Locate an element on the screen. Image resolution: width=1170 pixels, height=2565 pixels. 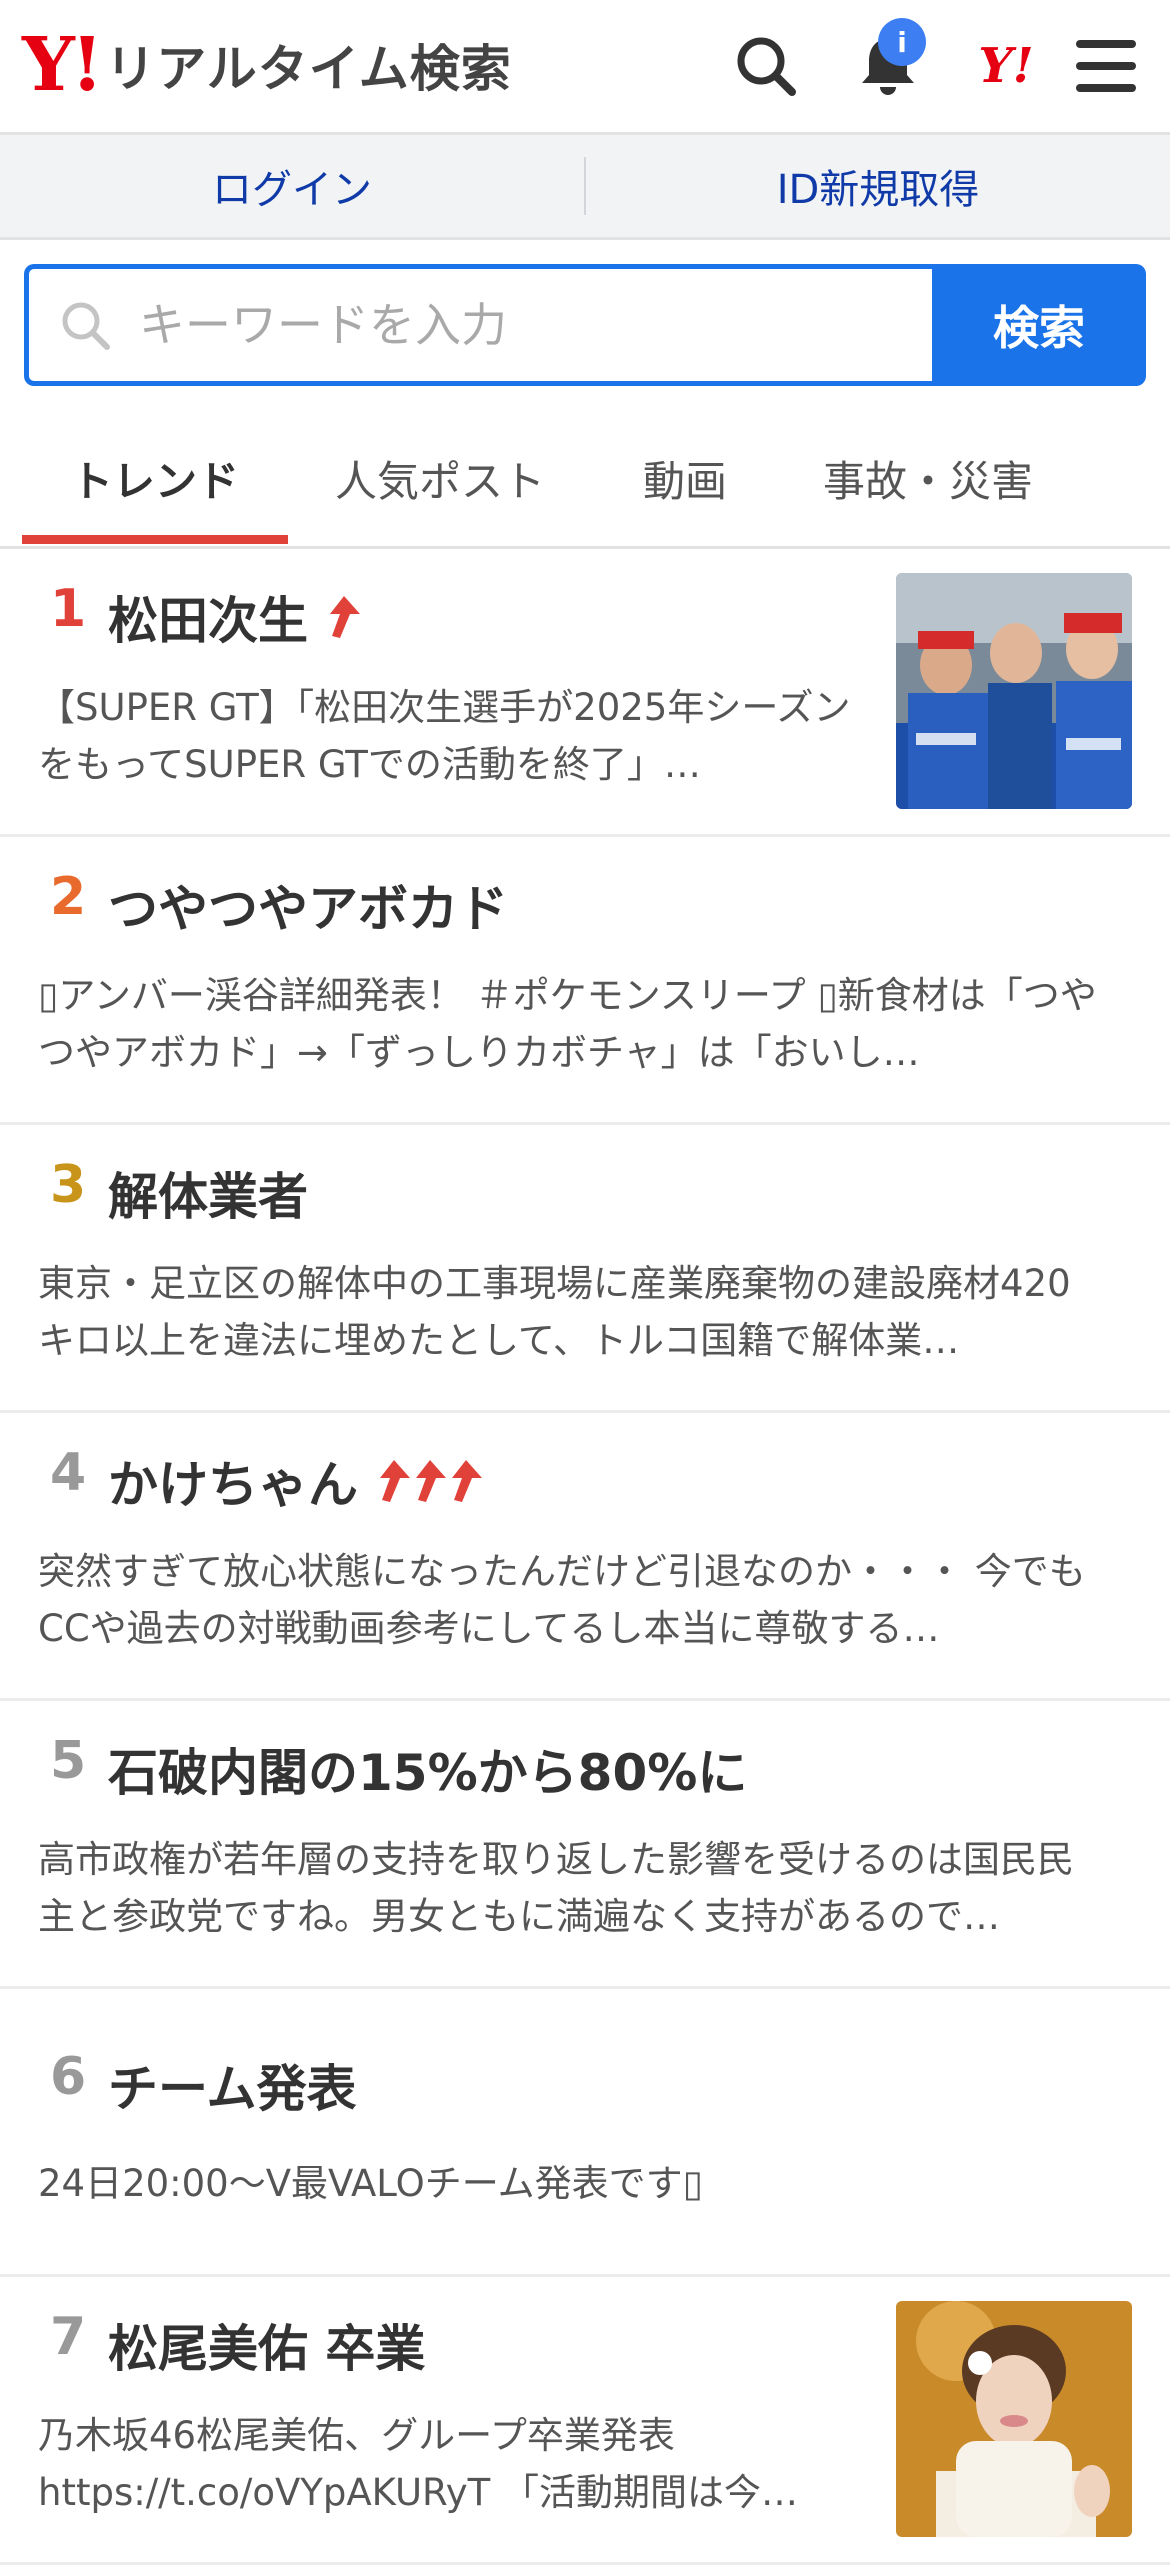
trend-term: 石破内閣の15%から80%に is located at coordinates (428, 1773).